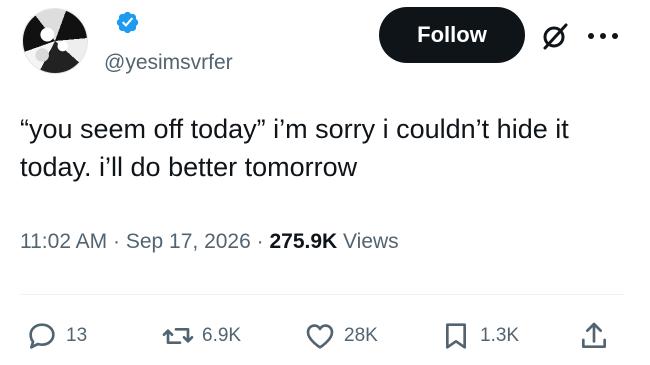 The width and height of the screenshot is (650, 365). Describe the element at coordinates (603, 36) in the screenshot. I see `more-icon` at that location.